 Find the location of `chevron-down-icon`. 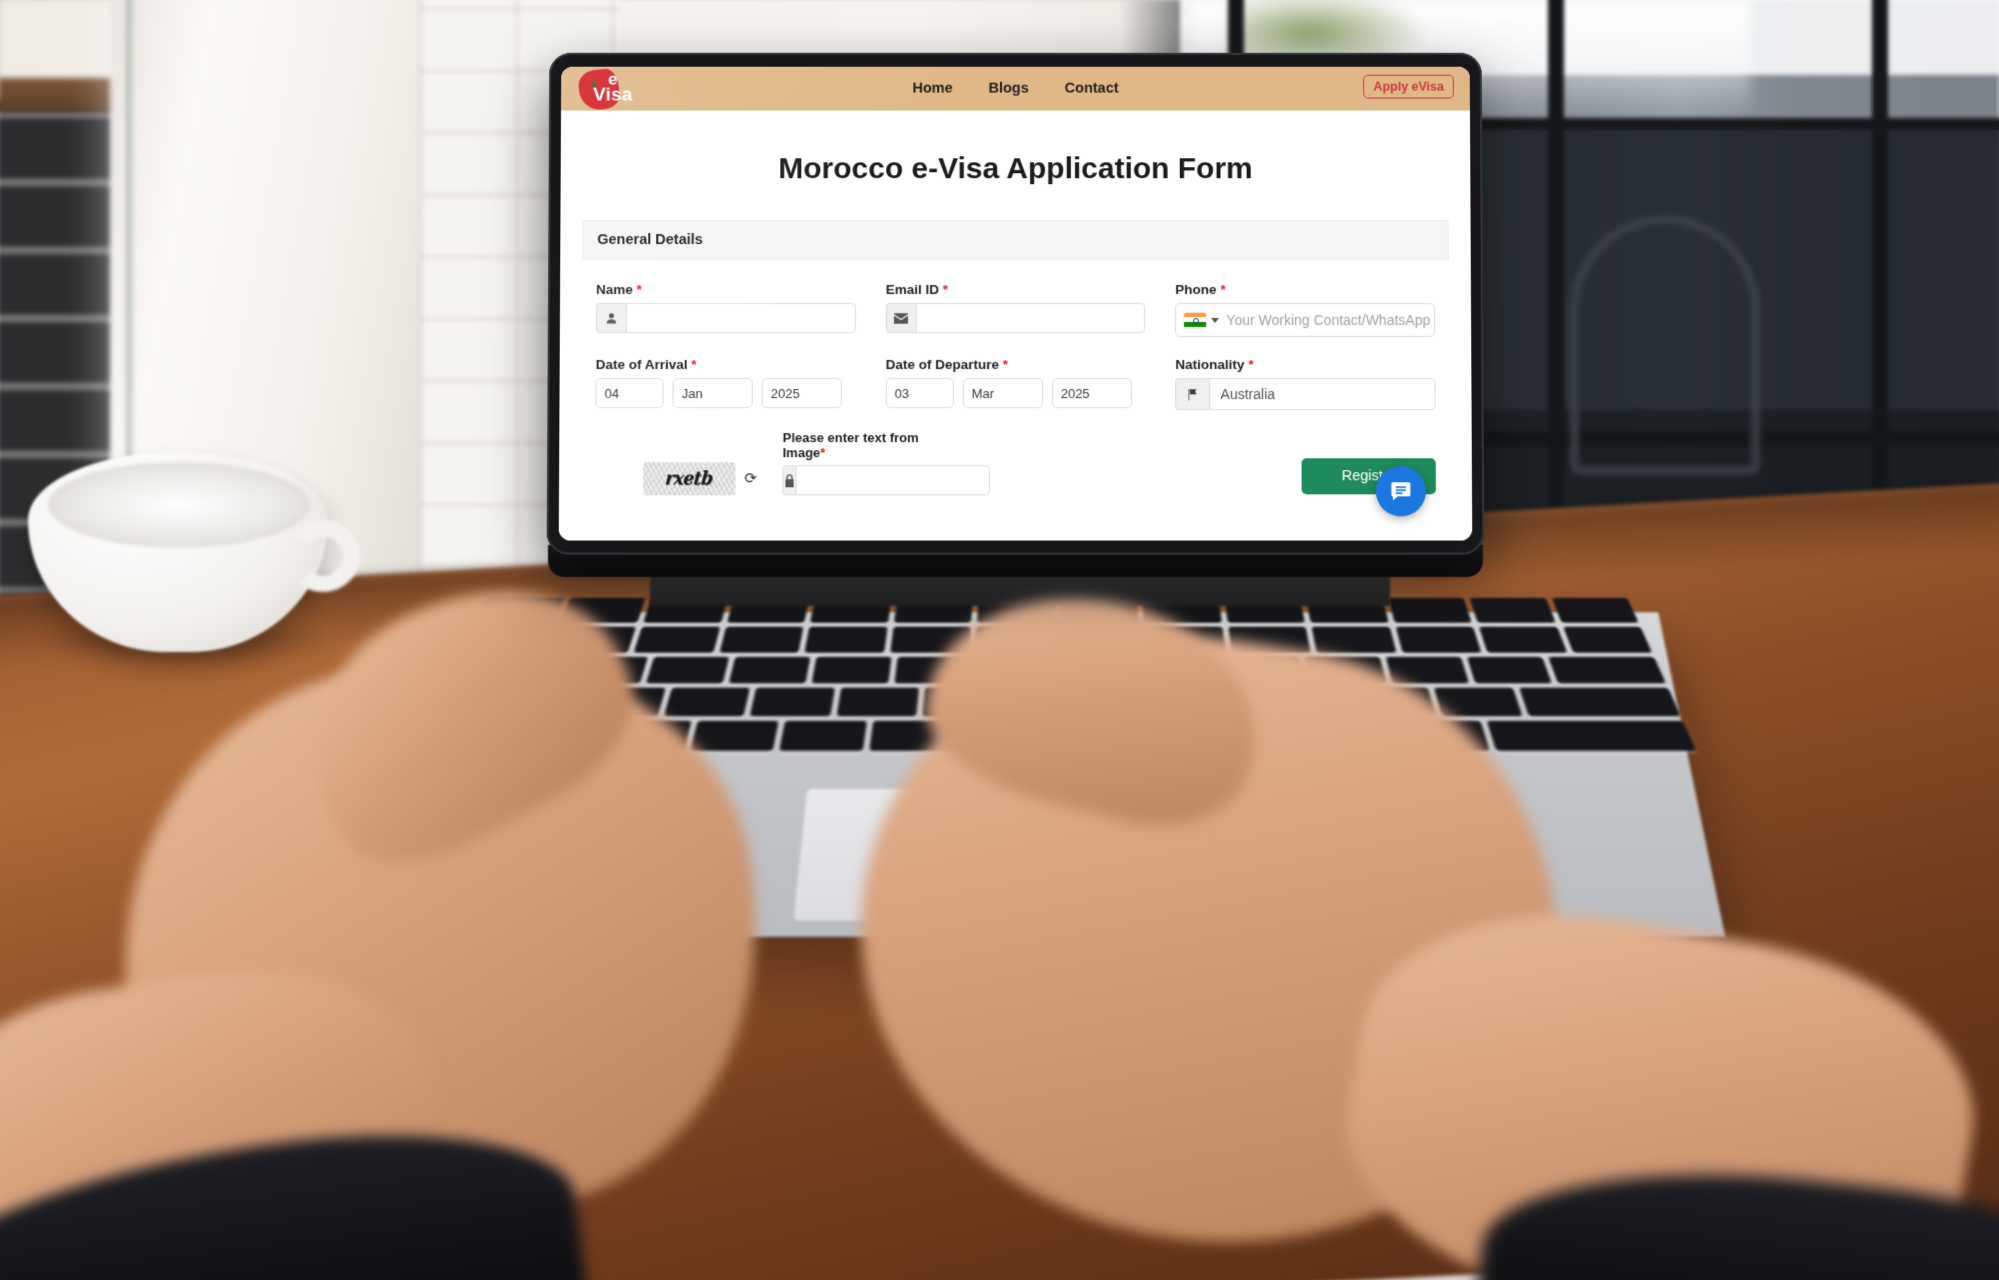

chevron-down-icon is located at coordinates (1215, 320).